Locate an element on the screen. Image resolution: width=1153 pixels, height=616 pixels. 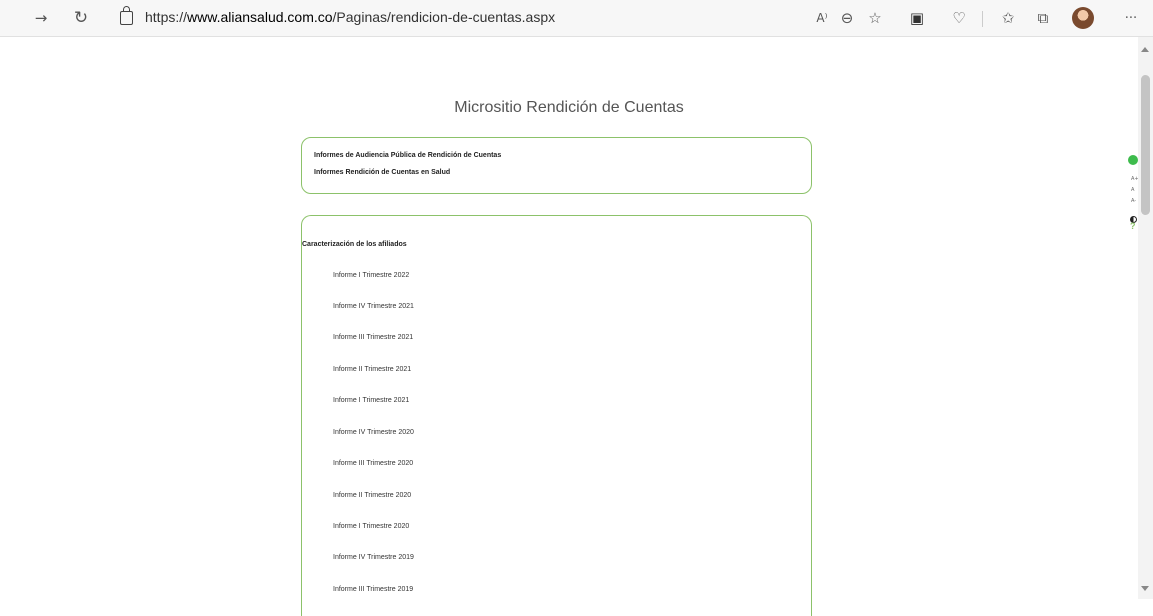
report-link: Informe II Trimestre 2021 is located at coordinates (372, 369).